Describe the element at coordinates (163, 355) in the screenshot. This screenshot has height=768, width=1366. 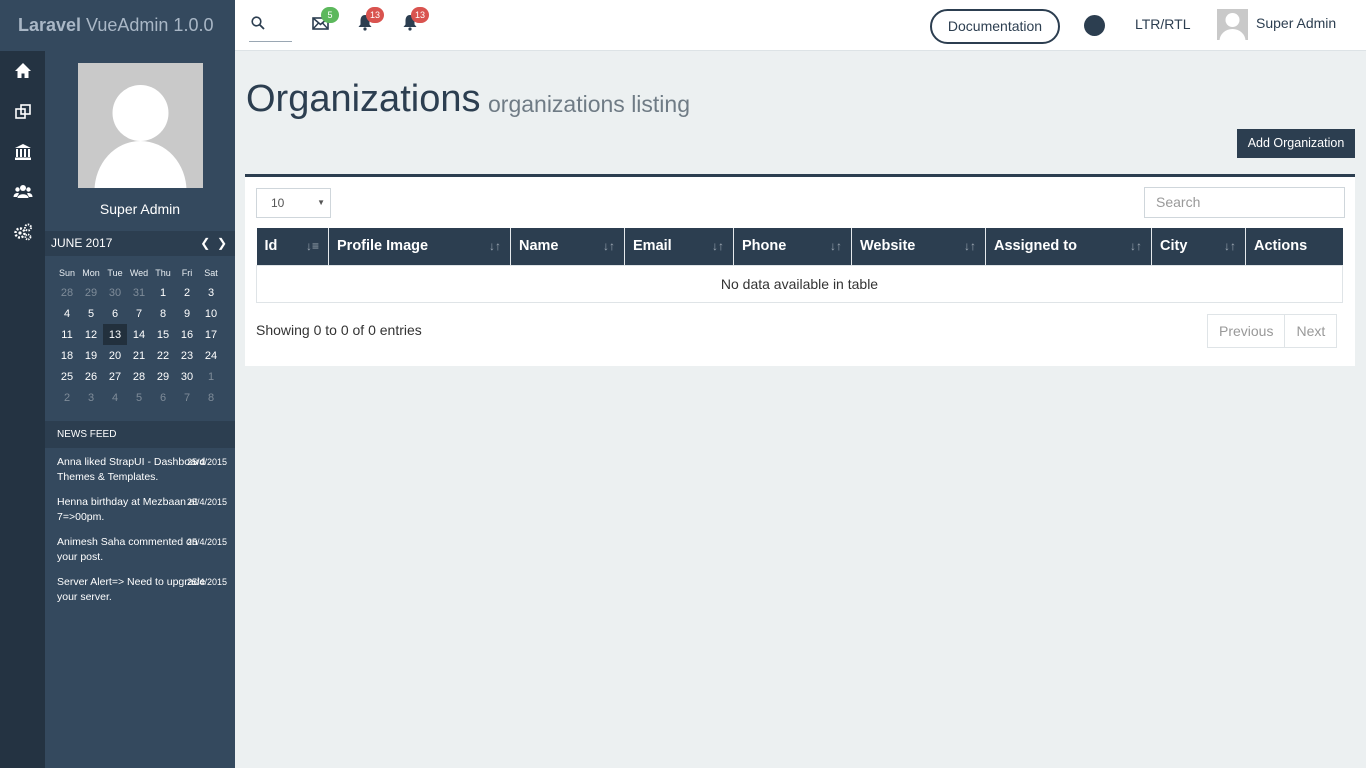
I see `calendar-day: 22` at that location.